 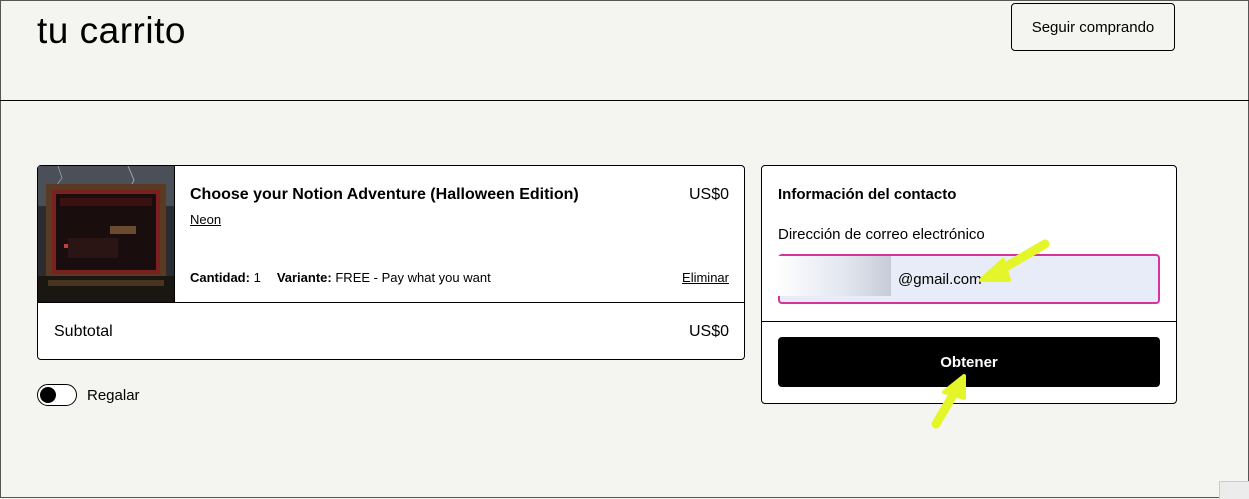 I want to click on toggle-knob, so click(x=48, y=395).